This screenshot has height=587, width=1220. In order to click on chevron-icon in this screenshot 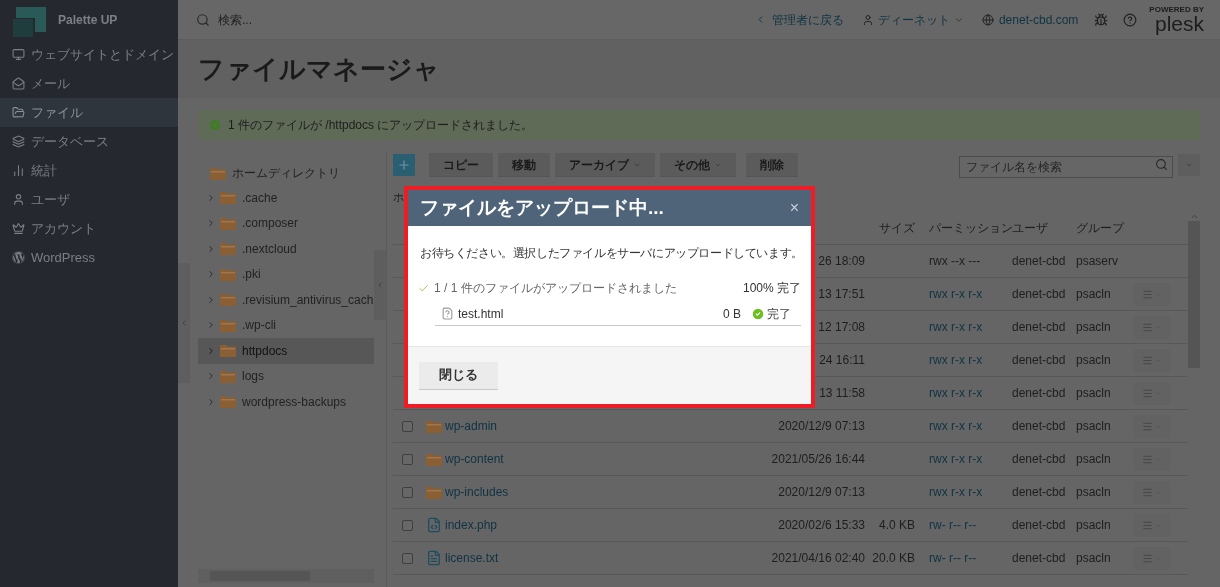, I will do `click(380, 285)`.